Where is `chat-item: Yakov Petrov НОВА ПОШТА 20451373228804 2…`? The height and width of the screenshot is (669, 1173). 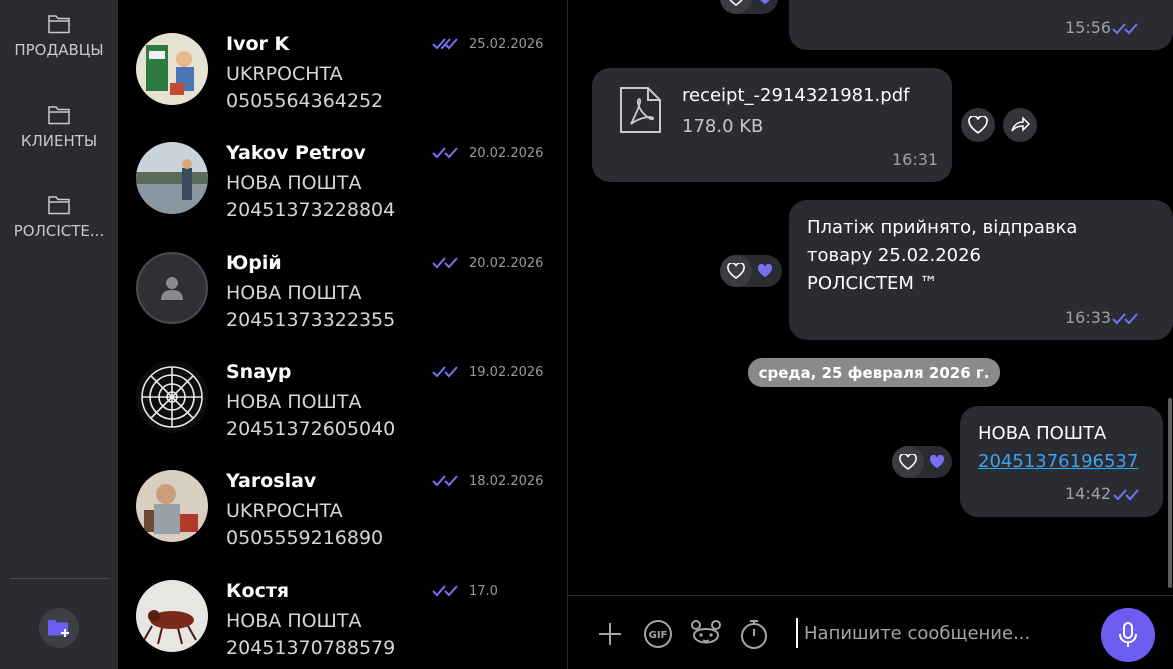
chat-item: Yakov Petrov НОВА ПОШТА 20451373228804 2… is located at coordinates (338, 196).